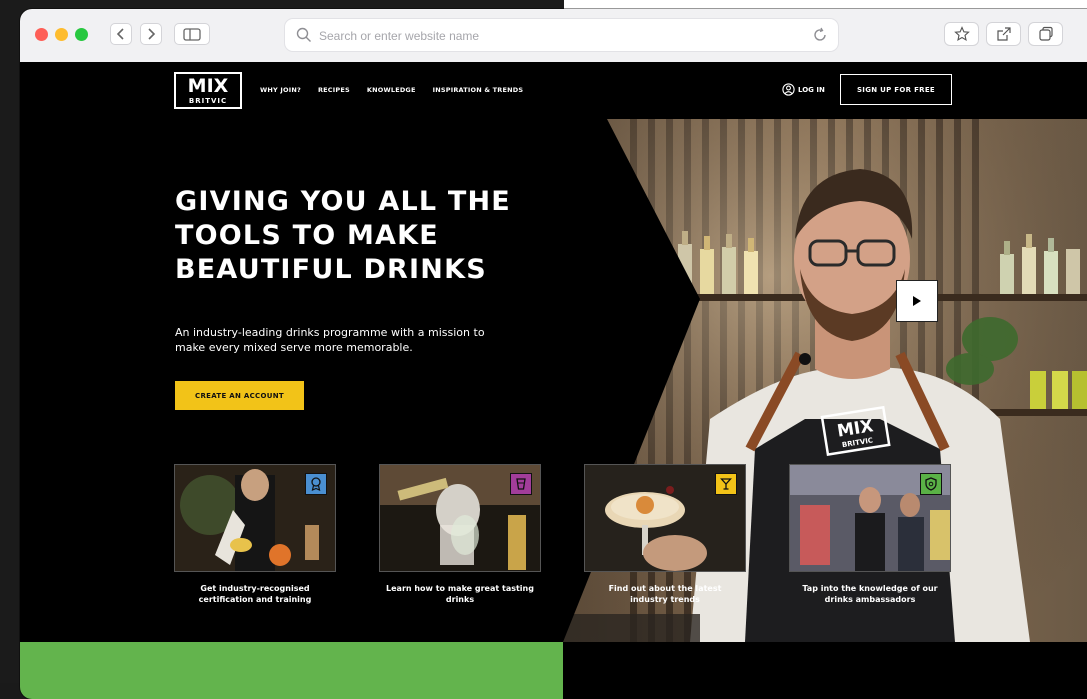  Describe the element at coordinates (478, 90) in the screenshot. I see `nav-inspiration-trends: INSPIRATION & TRENDS` at that location.